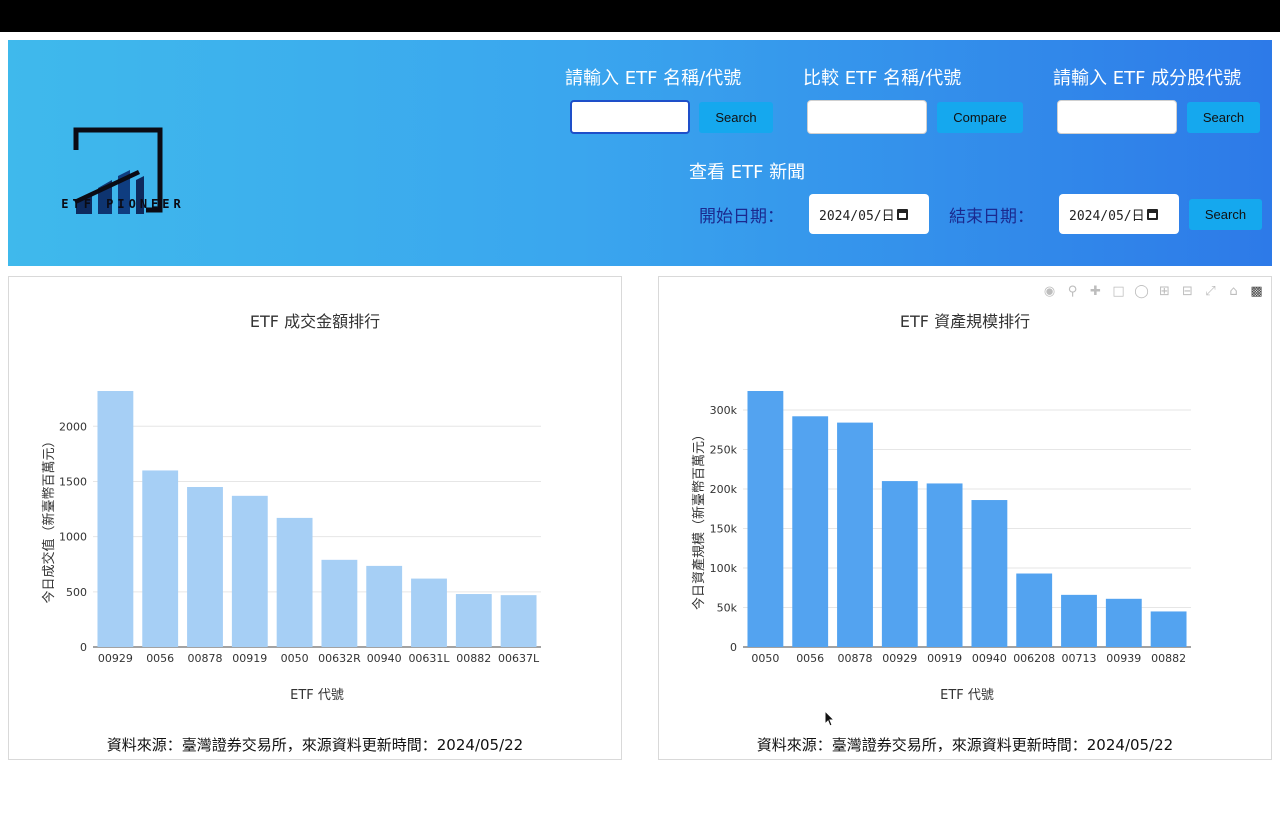  Describe the element at coordinates (741, 217) in the screenshot. I see `start-date-label: 開始日期：` at that location.